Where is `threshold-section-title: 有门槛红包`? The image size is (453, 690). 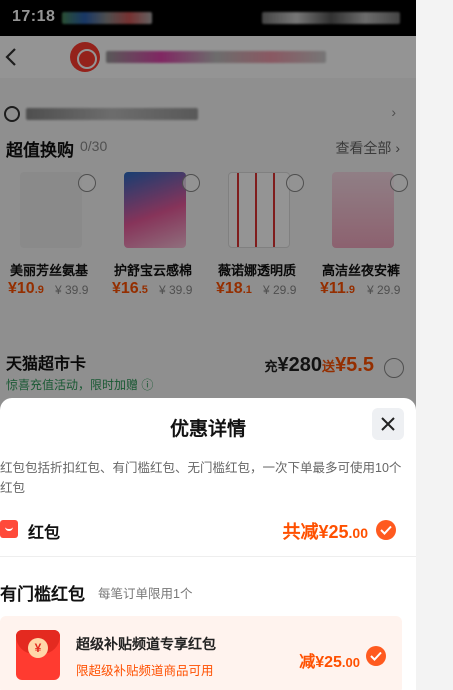 threshold-section-title: 有门槛红包 is located at coordinates (42, 594).